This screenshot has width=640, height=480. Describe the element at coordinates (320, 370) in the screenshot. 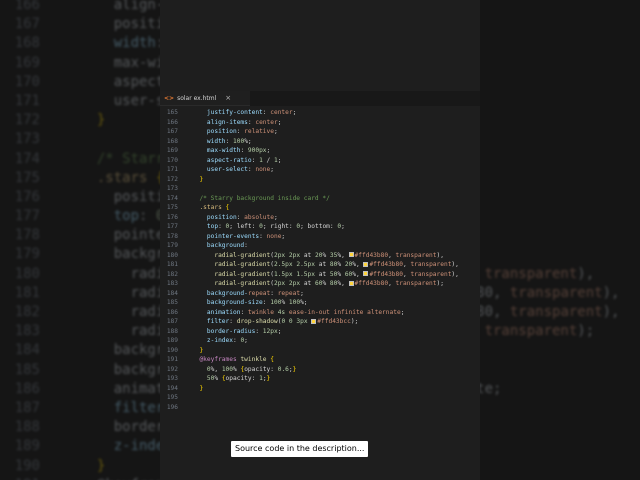

I see `code-line: 192 0%, 100% {opacity: 0.6;}` at that location.